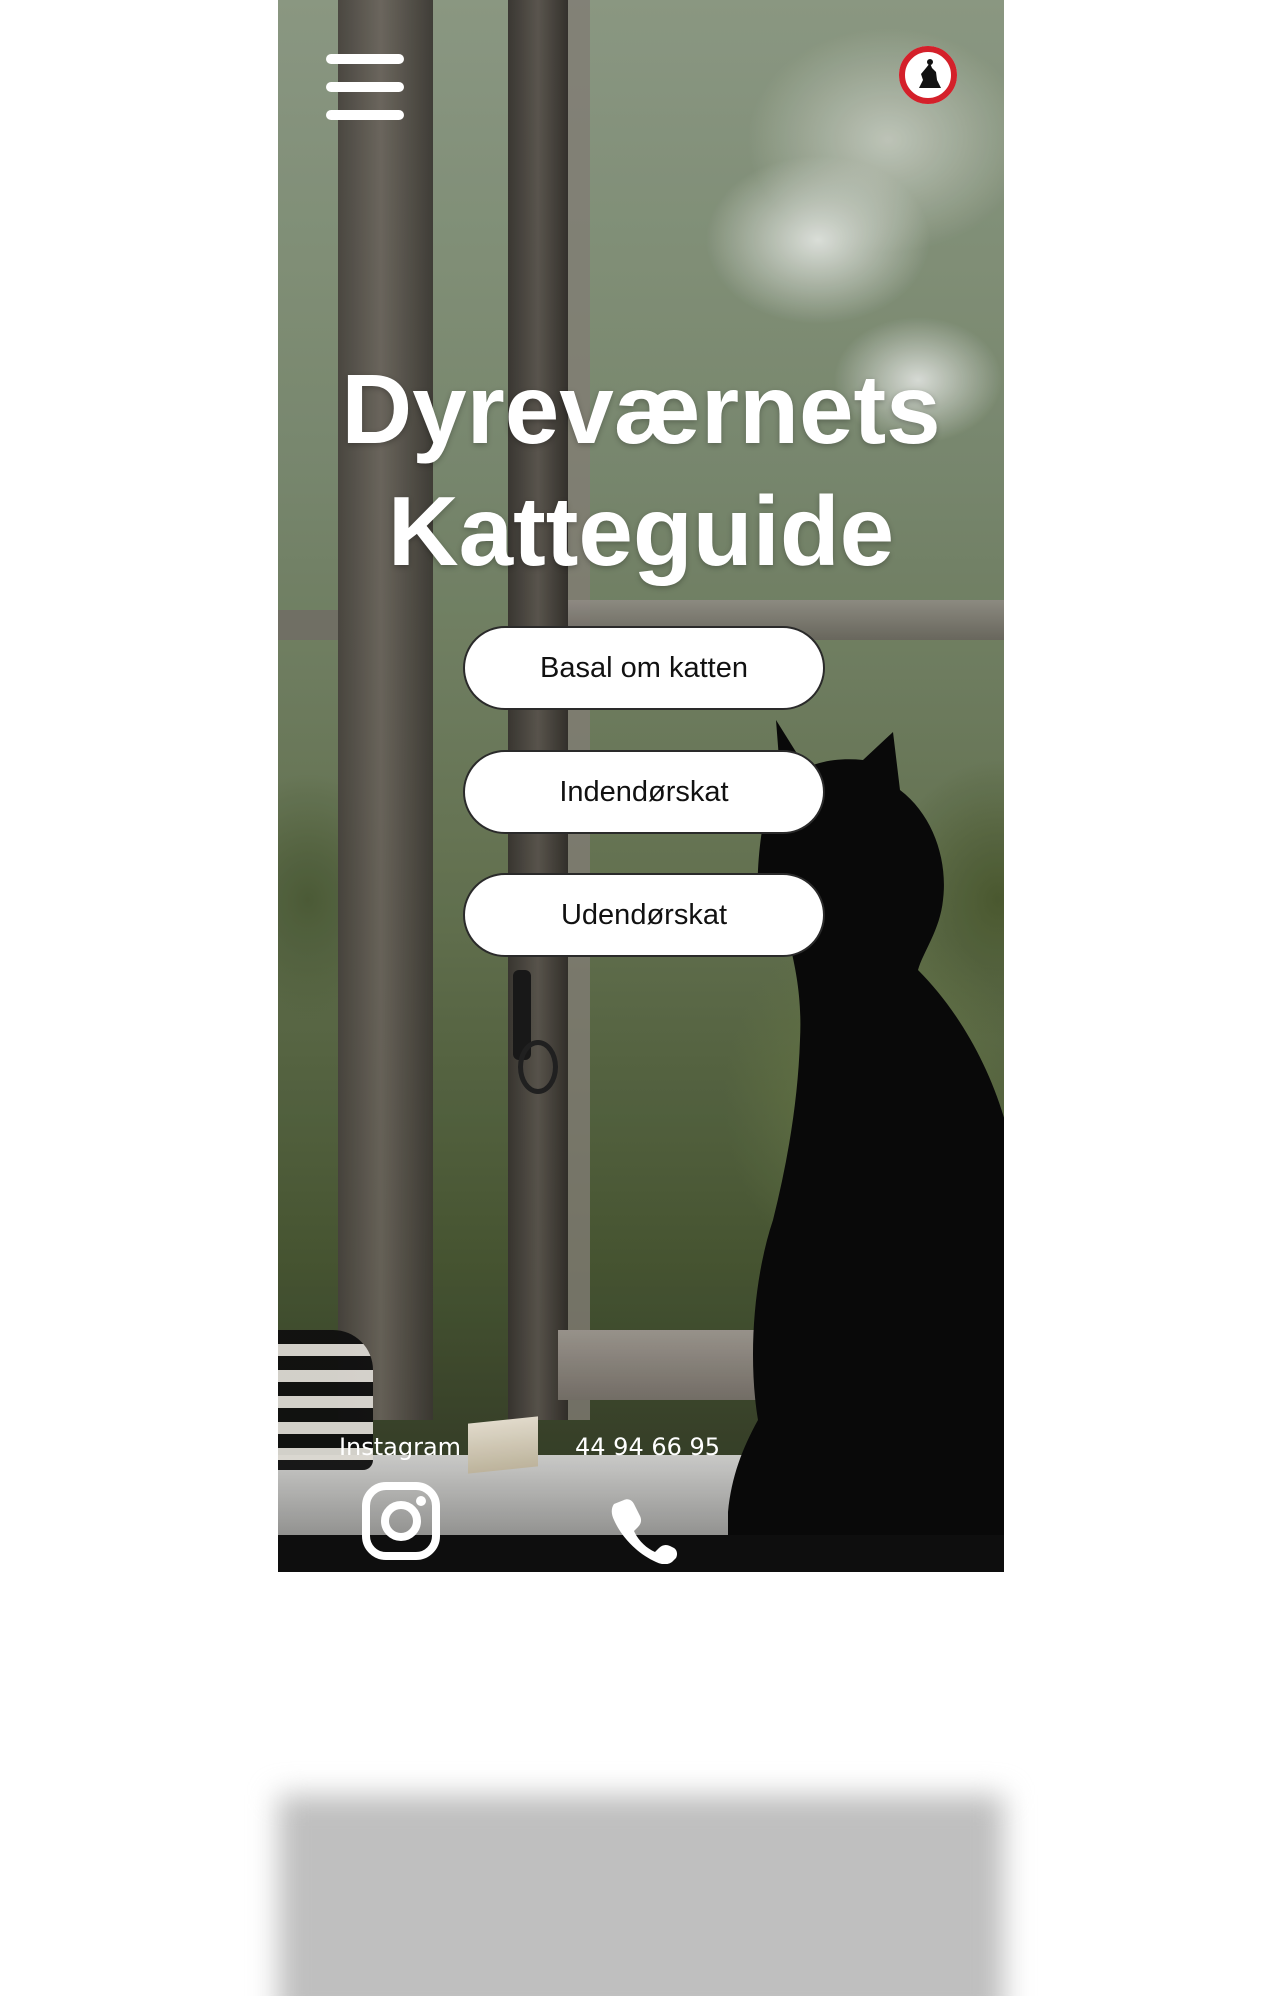 The width and height of the screenshot is (1280, 1996). Describe the element at coordinates (647, 1447) in the screenshot. I see `phone-number-label: 44 94 66 95` at that location.